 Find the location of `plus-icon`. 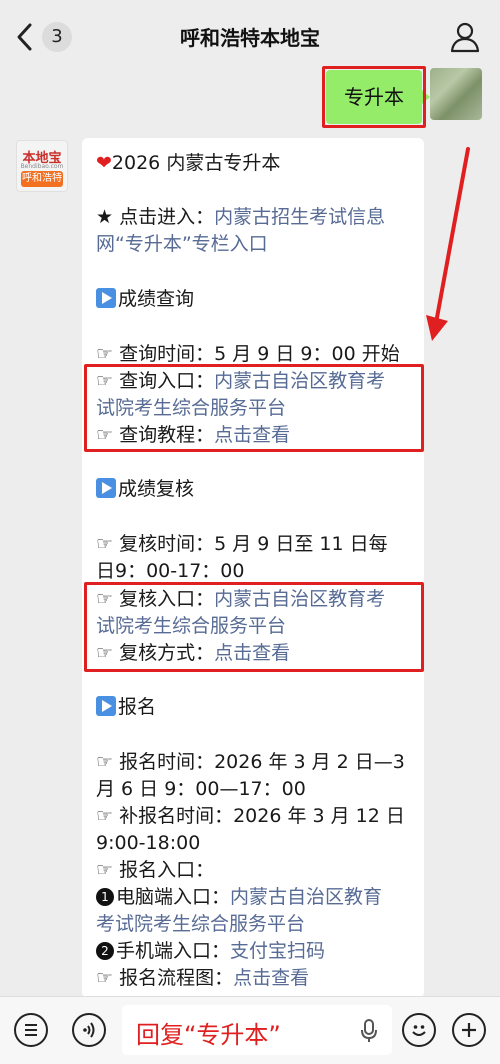

plus-icon is located at coordinates (469, 1030).